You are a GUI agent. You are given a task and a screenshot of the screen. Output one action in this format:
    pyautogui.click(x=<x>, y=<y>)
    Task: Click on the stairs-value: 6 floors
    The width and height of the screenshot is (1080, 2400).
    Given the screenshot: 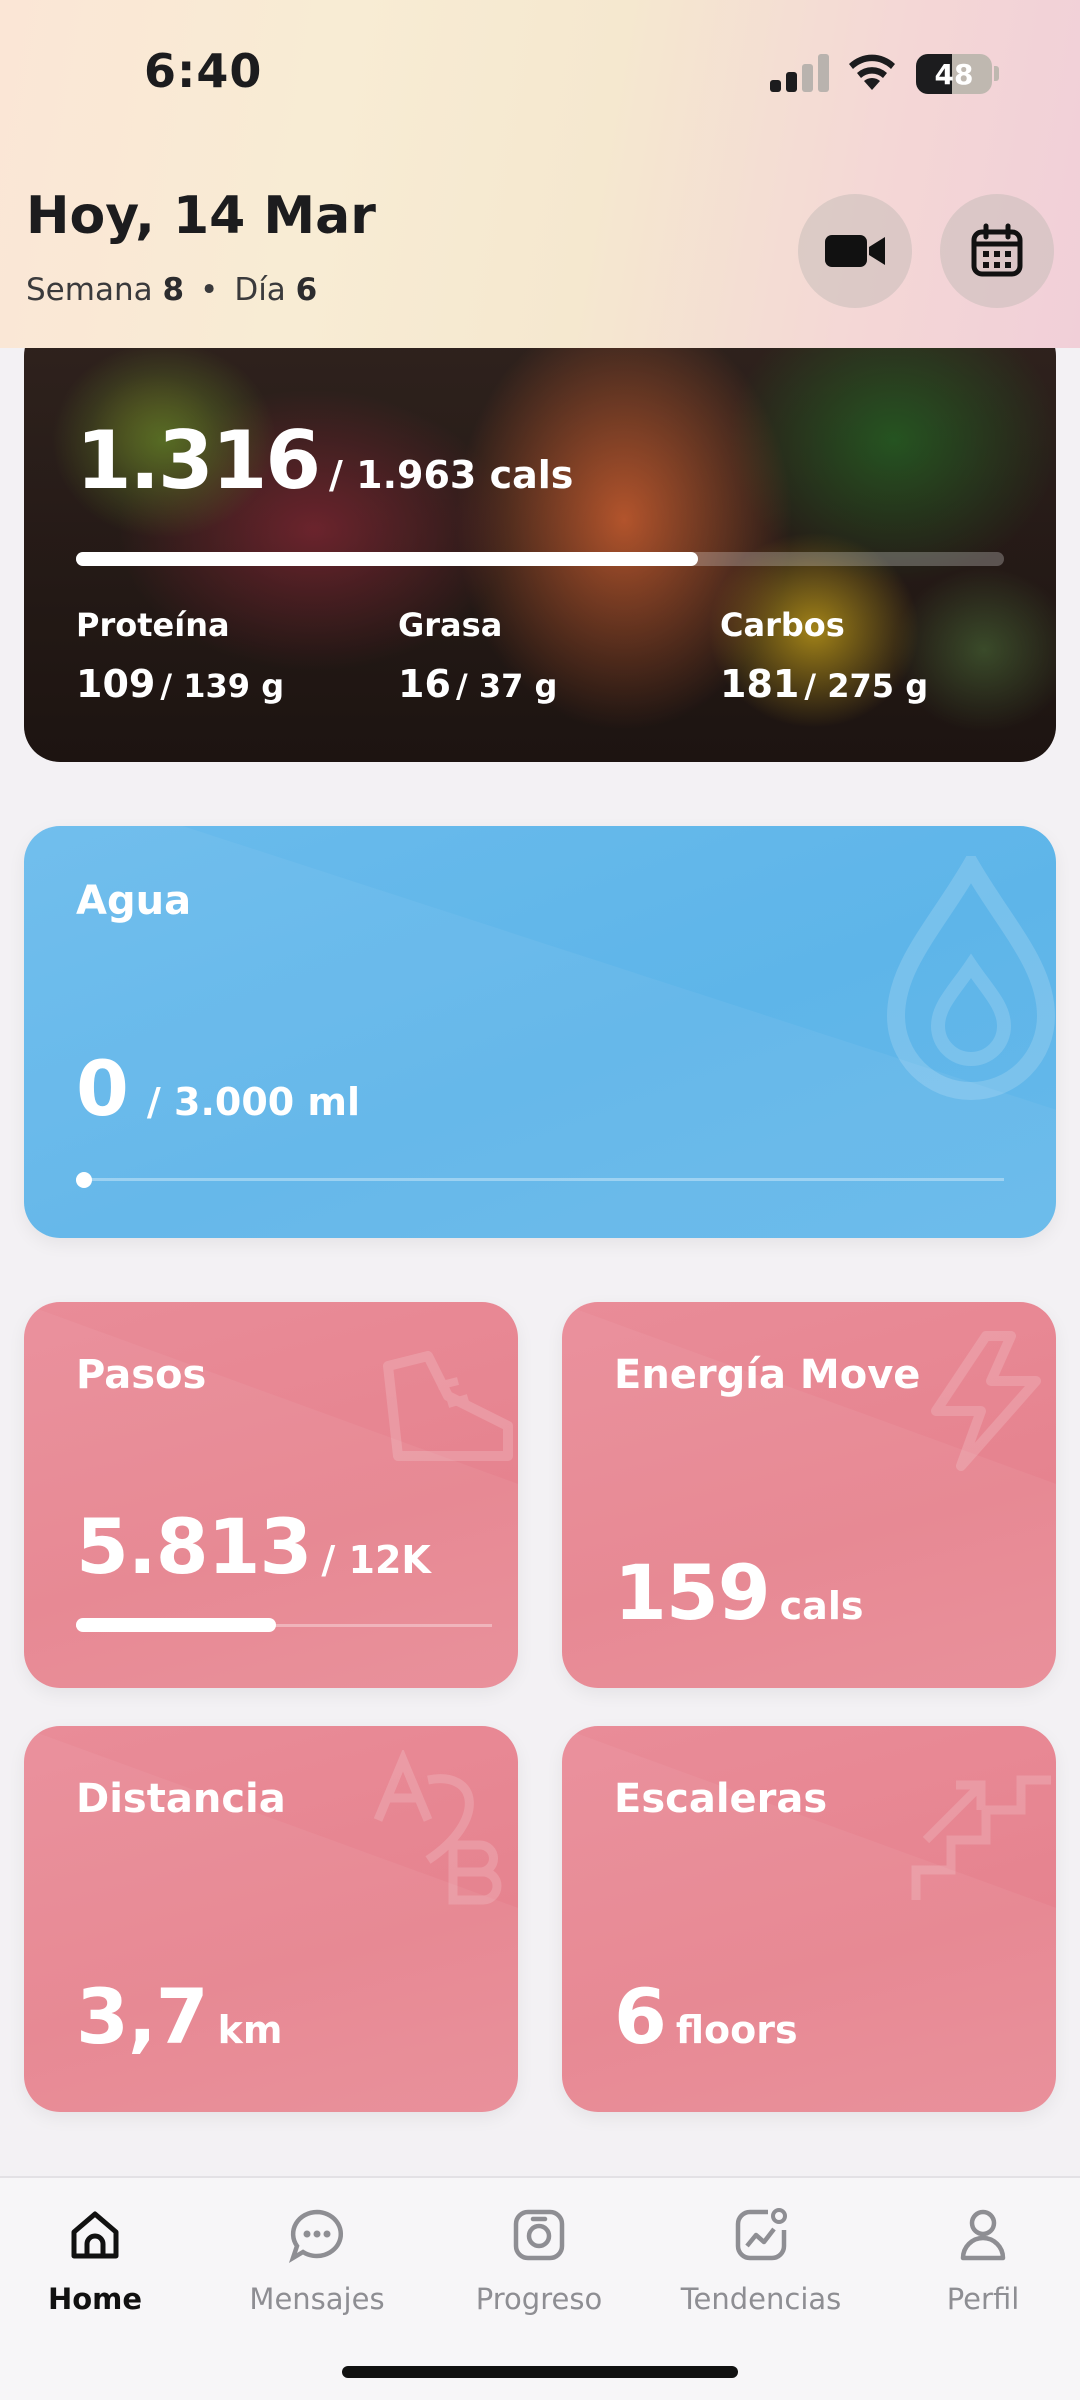 What is the action you would take?
    pyautogui.click(x=706, y=2016)
    